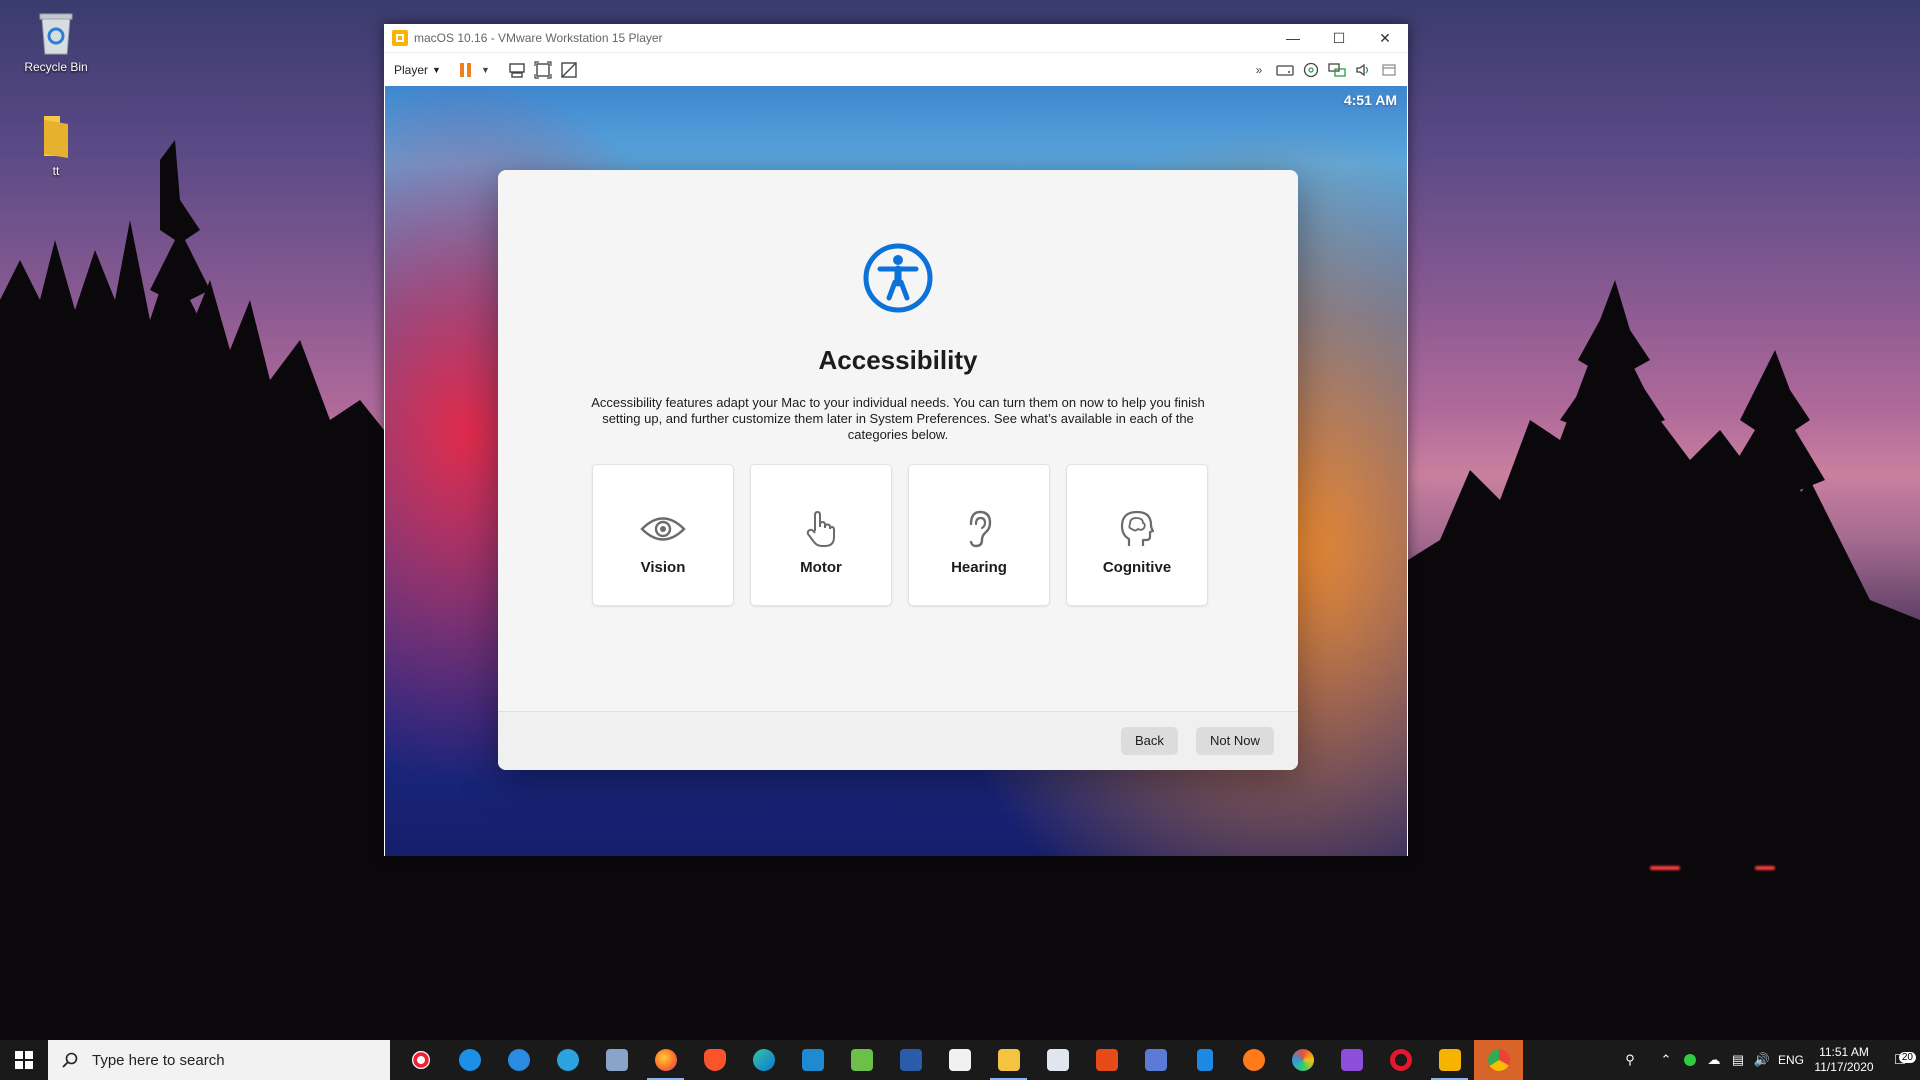 This screenshot has height=1080, width=1920. I want to click on security-check-icon, so click(1690, 1060).